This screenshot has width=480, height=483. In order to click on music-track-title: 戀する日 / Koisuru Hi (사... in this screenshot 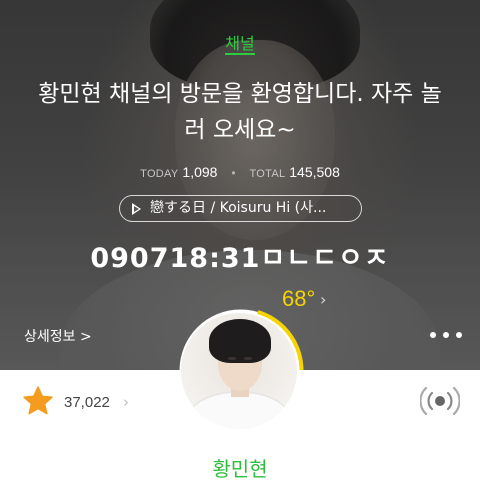, I will do `click(238, 208)`.